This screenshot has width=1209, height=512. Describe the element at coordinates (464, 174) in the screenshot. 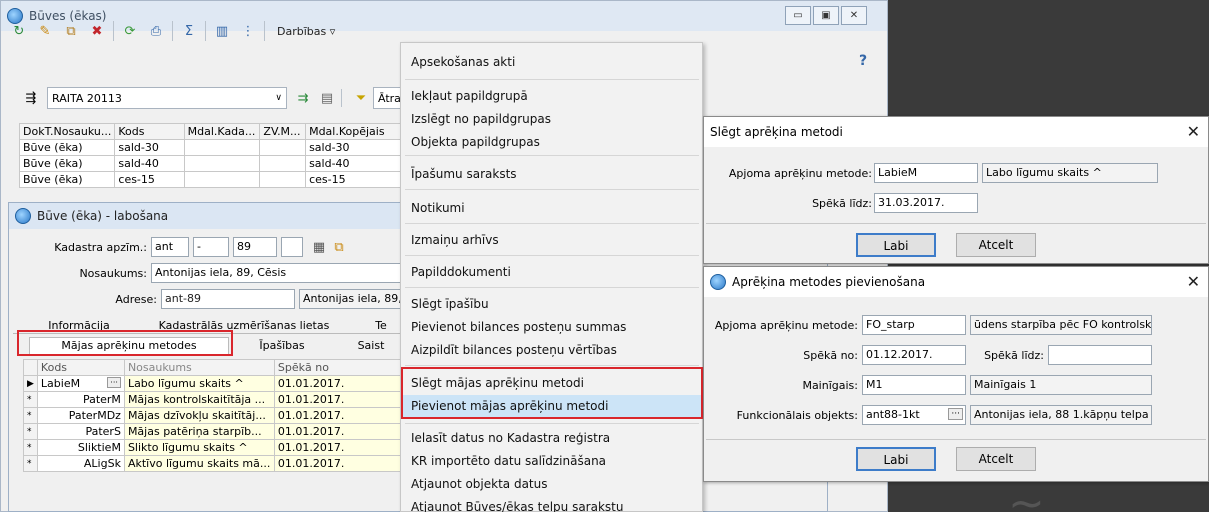

I see `menu-item-ipasumu-saraksts: Īpašumu saraksts` at that location.